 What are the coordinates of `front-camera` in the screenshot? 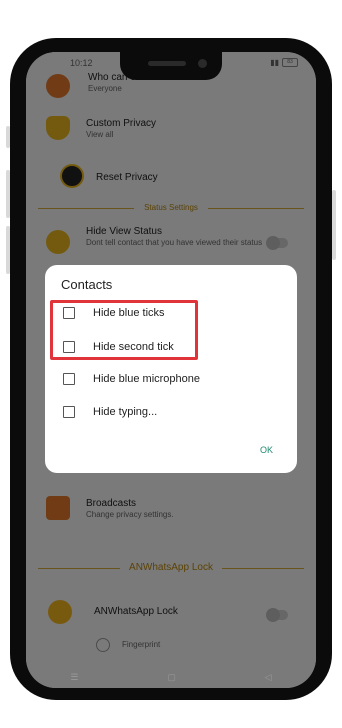 It's located at (202, 63).